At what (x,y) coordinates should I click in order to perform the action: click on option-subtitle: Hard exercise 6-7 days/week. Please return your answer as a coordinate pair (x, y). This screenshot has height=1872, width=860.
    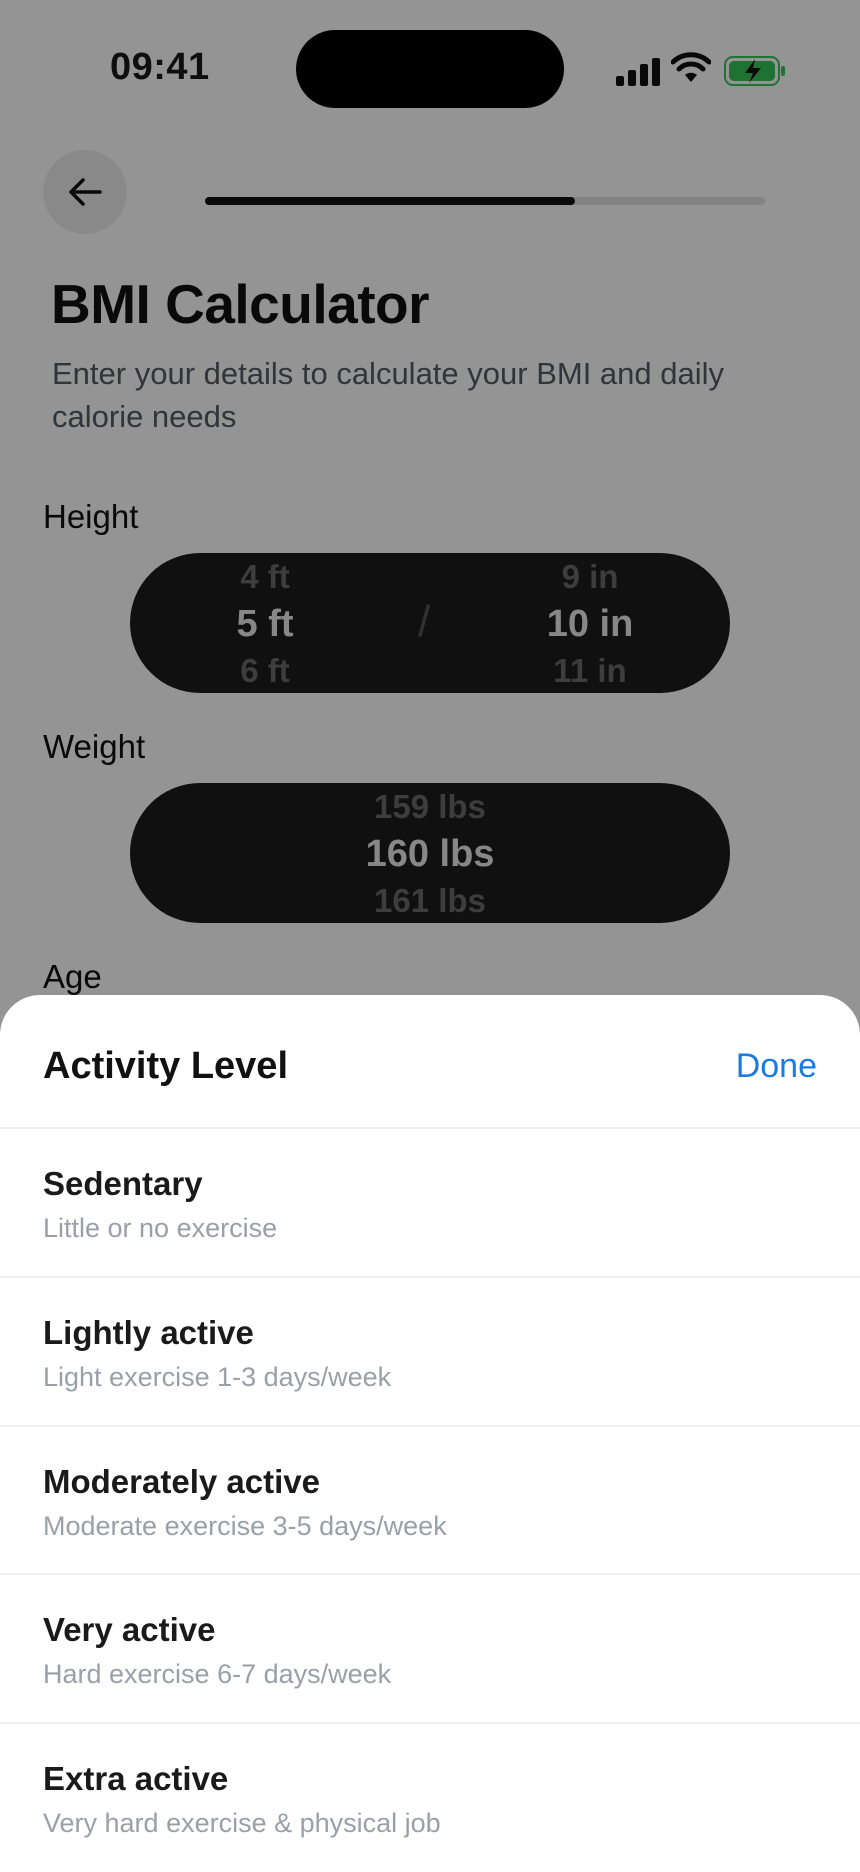
    Looking at the image, I should click on (217, 1674).